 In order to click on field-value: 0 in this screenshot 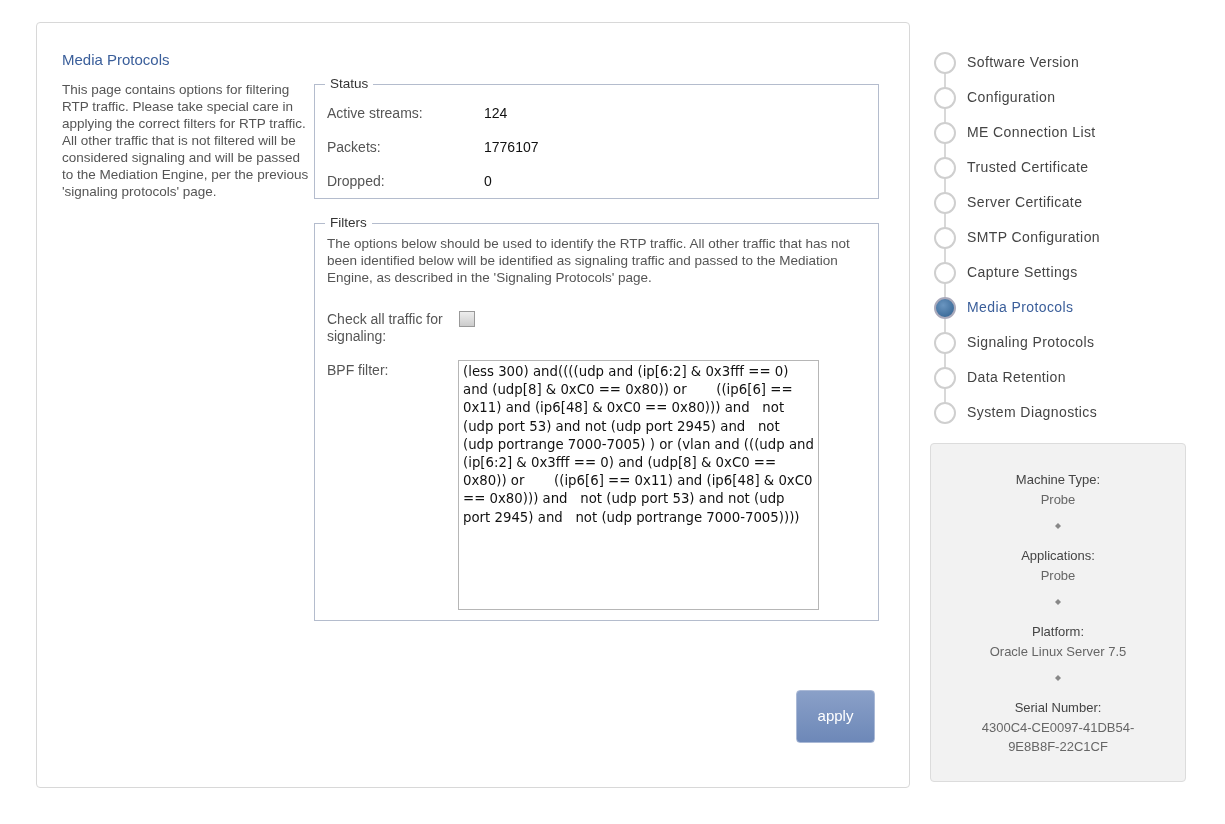, I will do `click(488, 181)`.